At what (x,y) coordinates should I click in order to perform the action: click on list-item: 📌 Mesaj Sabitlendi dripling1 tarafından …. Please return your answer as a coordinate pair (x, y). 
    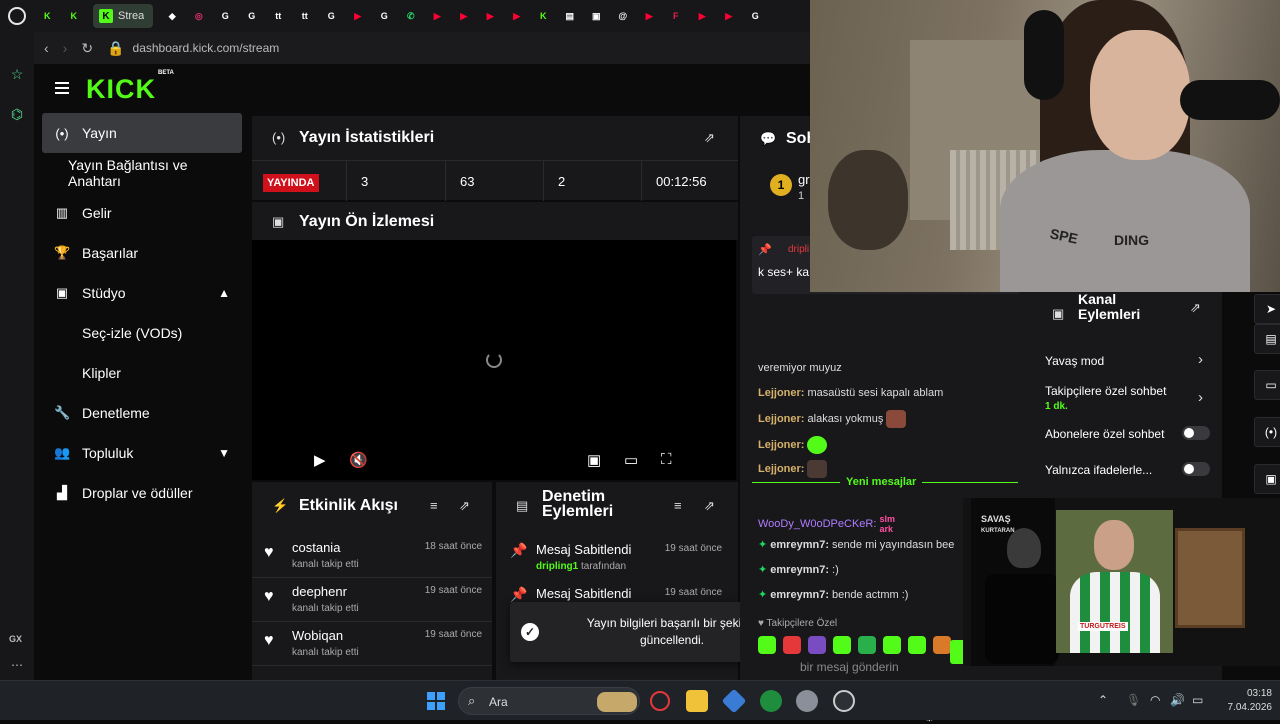
    Looking at the image, I should click on (616, 558).